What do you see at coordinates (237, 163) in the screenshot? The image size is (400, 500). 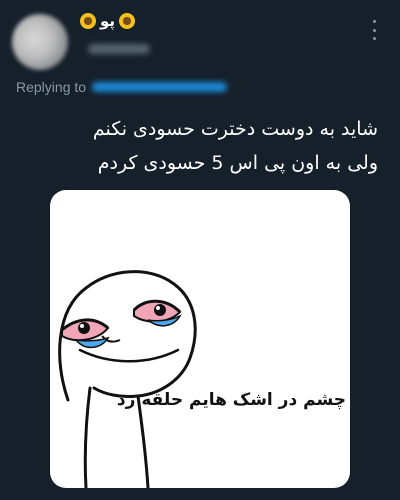 I see `tweet-text-line: ولی به اون پی اس 5 حسودی کردم` at bounding box center [237, 163].